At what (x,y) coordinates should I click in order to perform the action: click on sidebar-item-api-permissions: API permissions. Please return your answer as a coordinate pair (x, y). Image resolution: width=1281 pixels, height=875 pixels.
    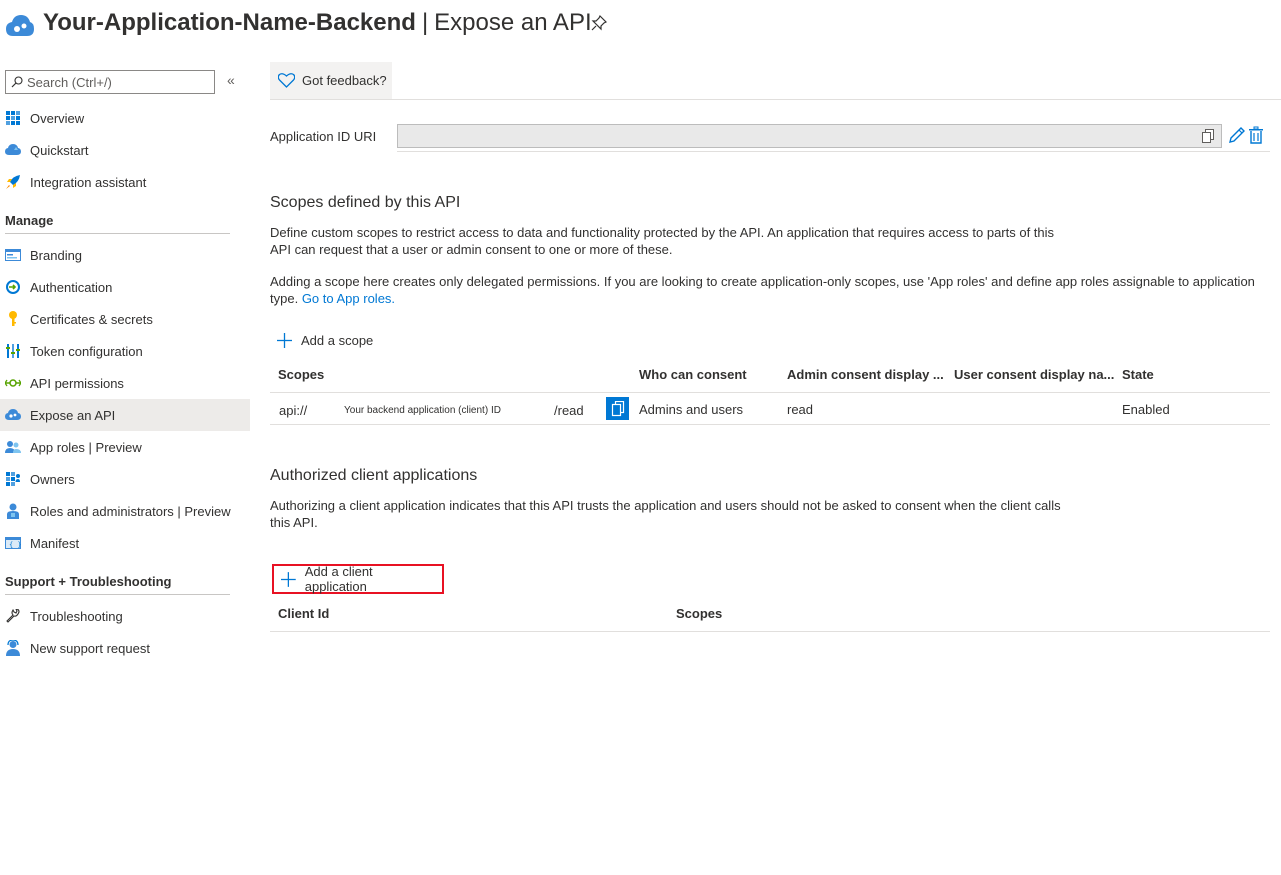
    Looking at the image, I should click on (125, 383).